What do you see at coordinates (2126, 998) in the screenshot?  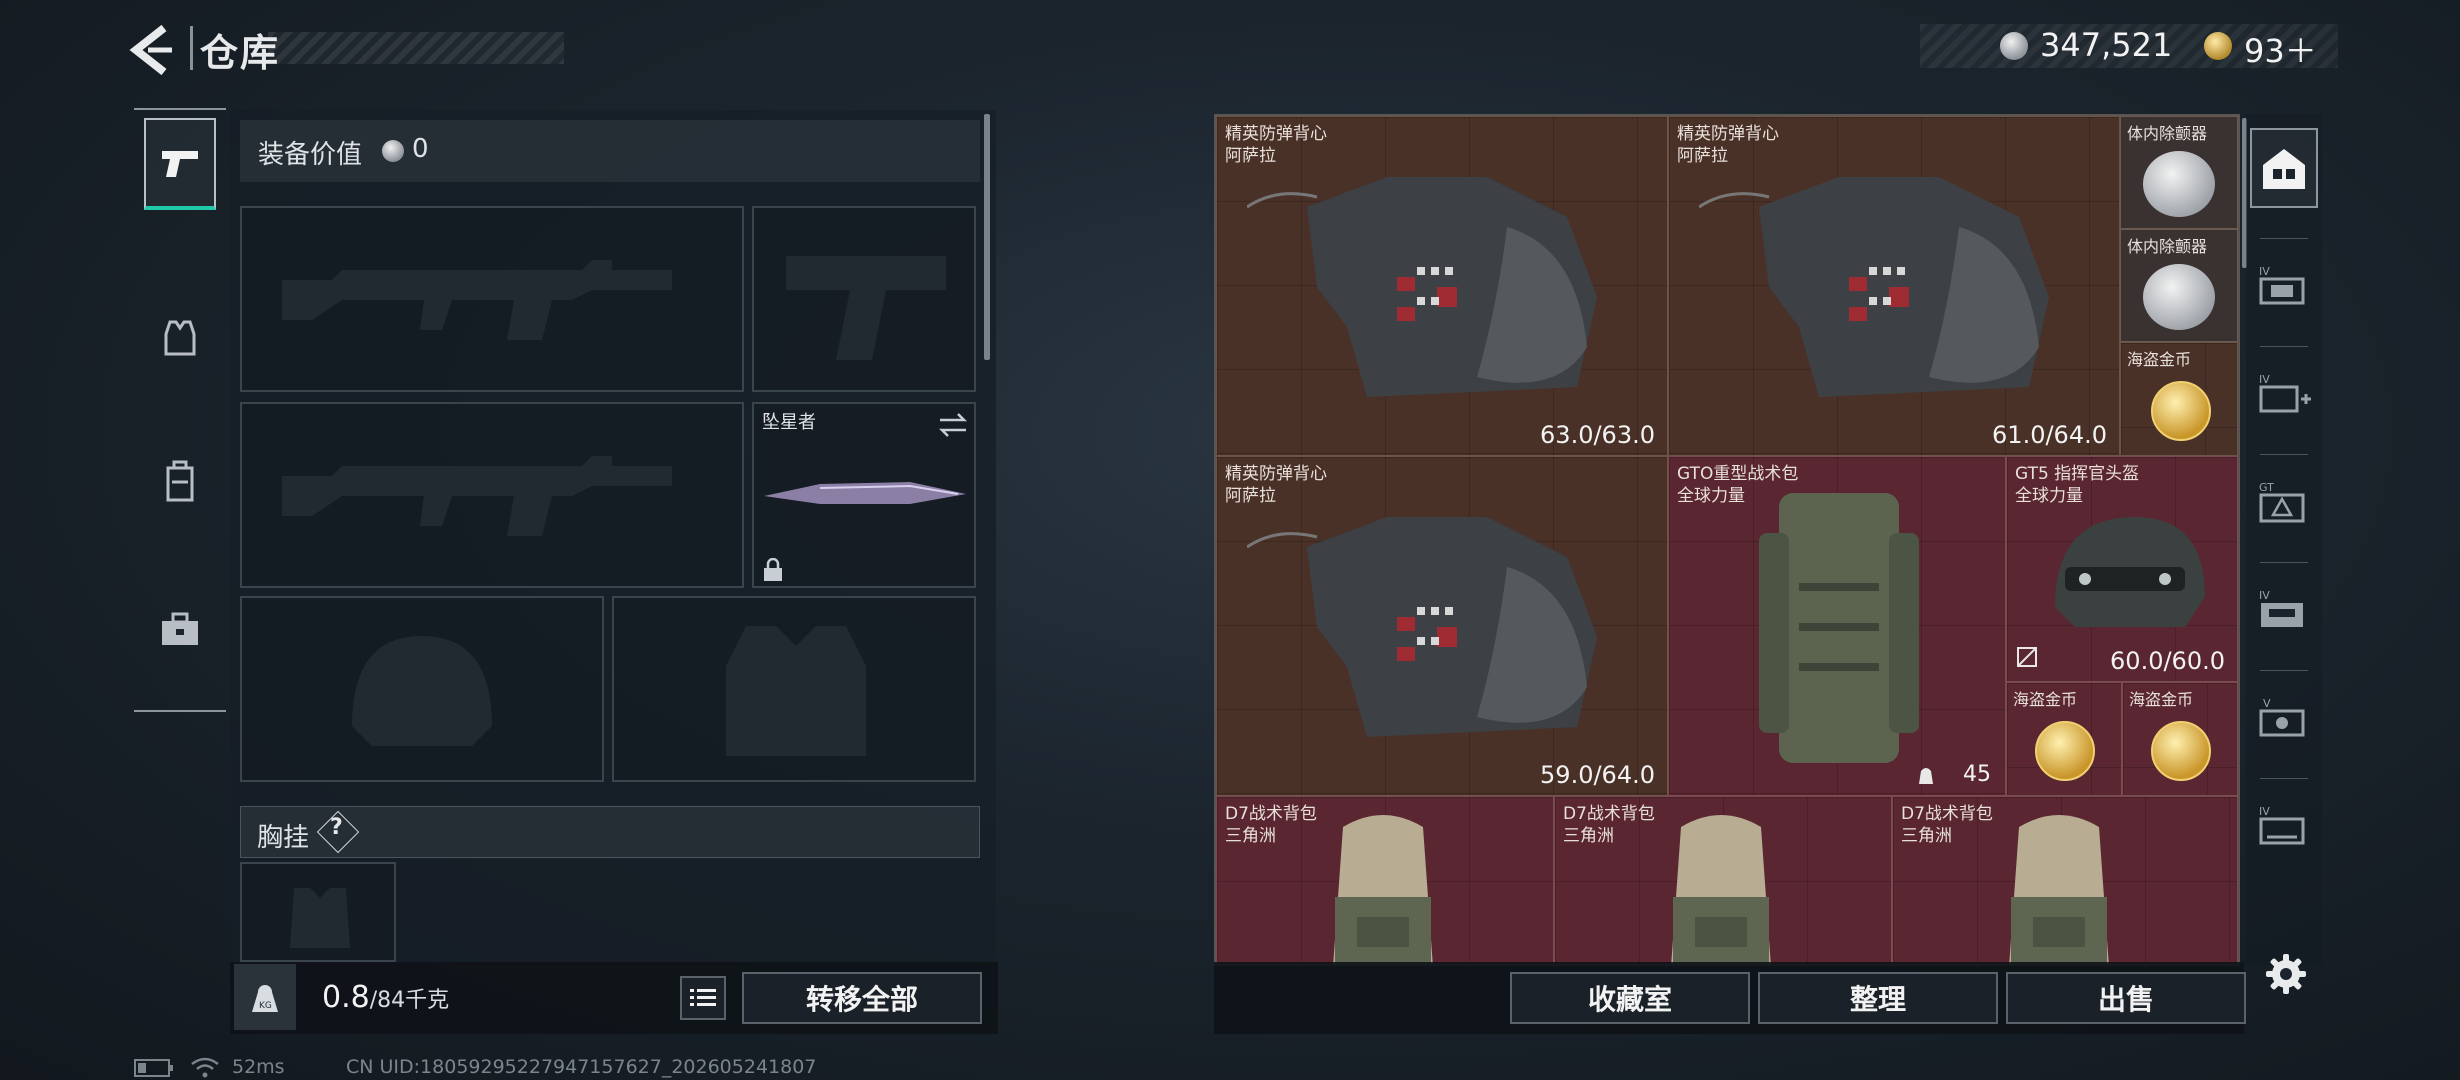 I see `sell-button: 出售` at bounding box center [2126, 998].